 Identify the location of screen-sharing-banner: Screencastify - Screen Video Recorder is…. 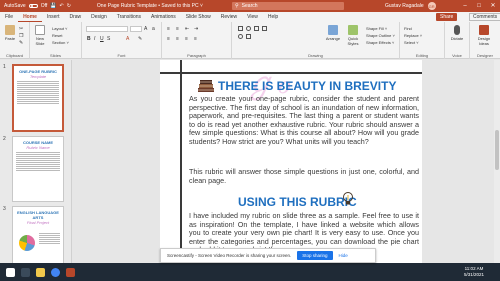
(268, 255).